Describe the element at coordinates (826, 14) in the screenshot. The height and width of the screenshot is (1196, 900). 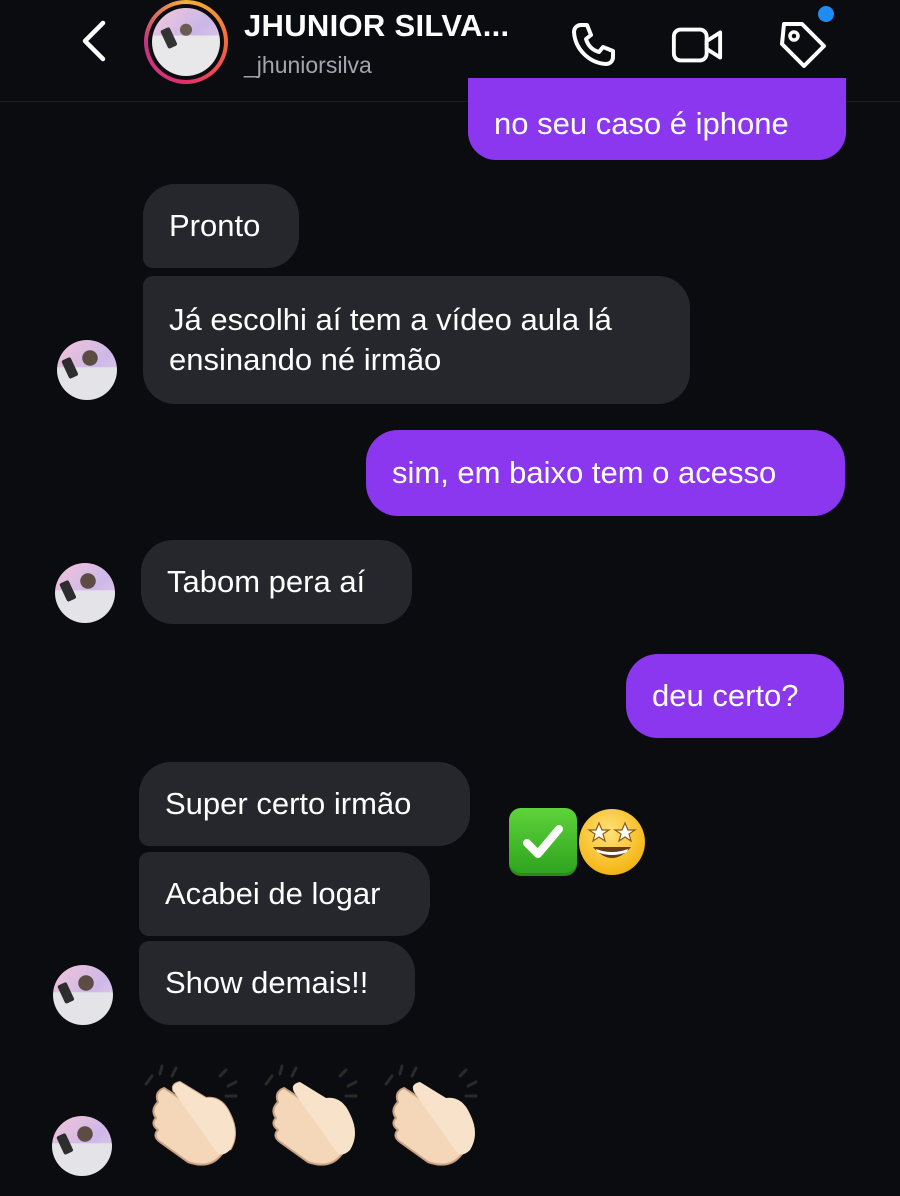
I see `notification-dot` at that location.